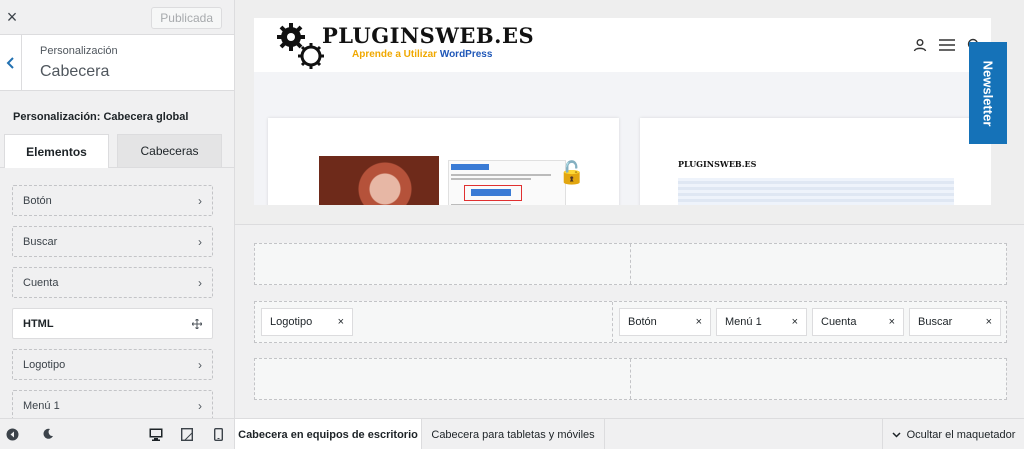 This screenshot has width=1024, height=449. What do you see at coordinates (186, 18) in the screenshot?
I see `published-button: Publicada` at bounding box center [186, 18].